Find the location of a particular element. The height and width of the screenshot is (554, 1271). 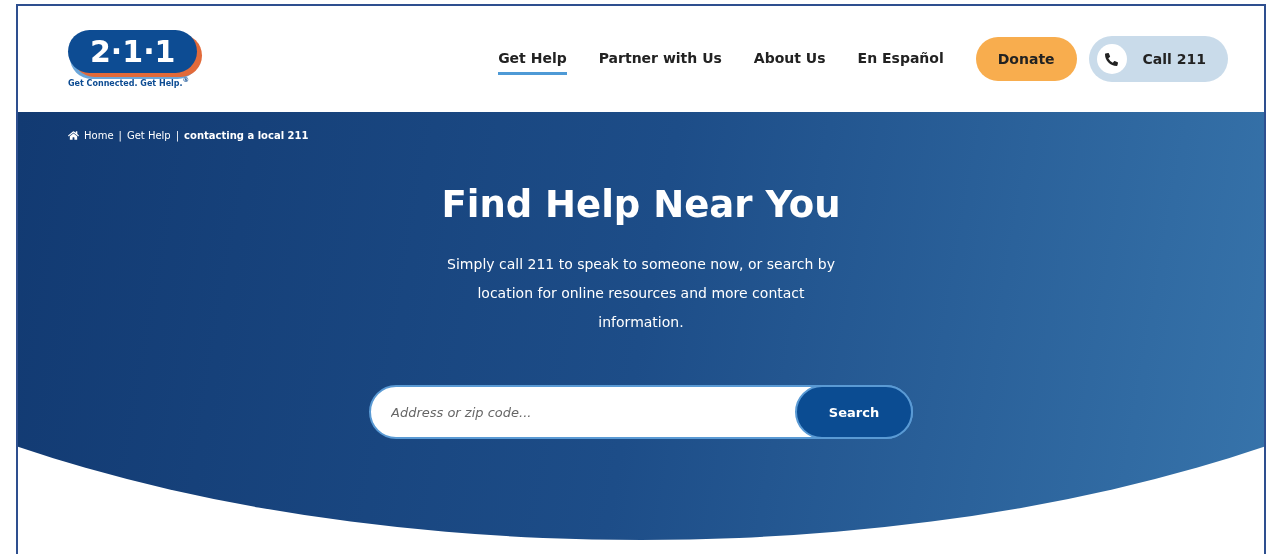

breadcrumb-link: Get Help is located at coordinates (148, 135).